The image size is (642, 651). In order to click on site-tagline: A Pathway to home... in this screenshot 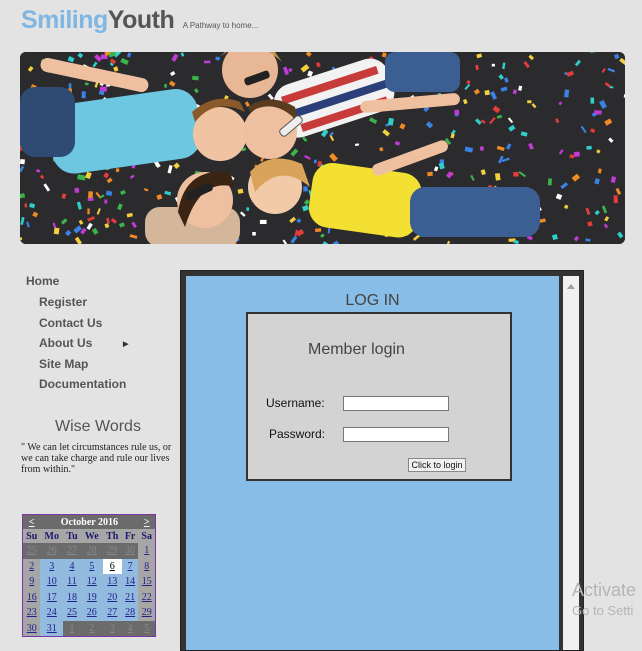, I will do `click(221, 25)`.